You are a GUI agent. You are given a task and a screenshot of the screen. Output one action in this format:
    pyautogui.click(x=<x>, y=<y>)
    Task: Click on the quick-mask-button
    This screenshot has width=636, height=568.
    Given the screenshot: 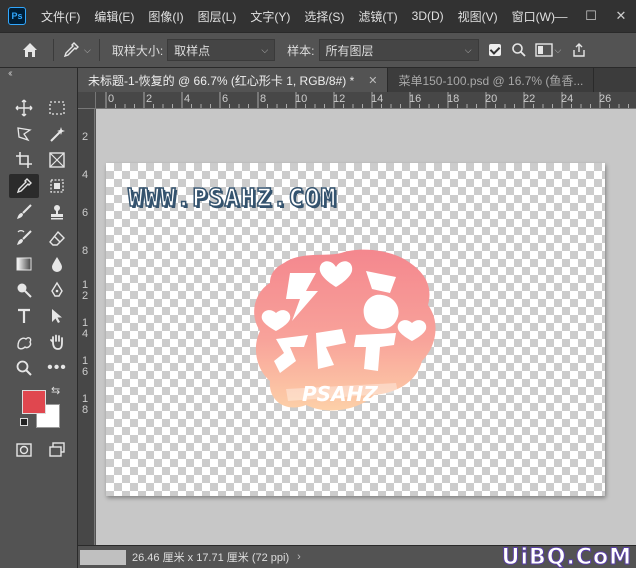 What is the action you would take?
    pyautogui.click(x=24, y=450)
    